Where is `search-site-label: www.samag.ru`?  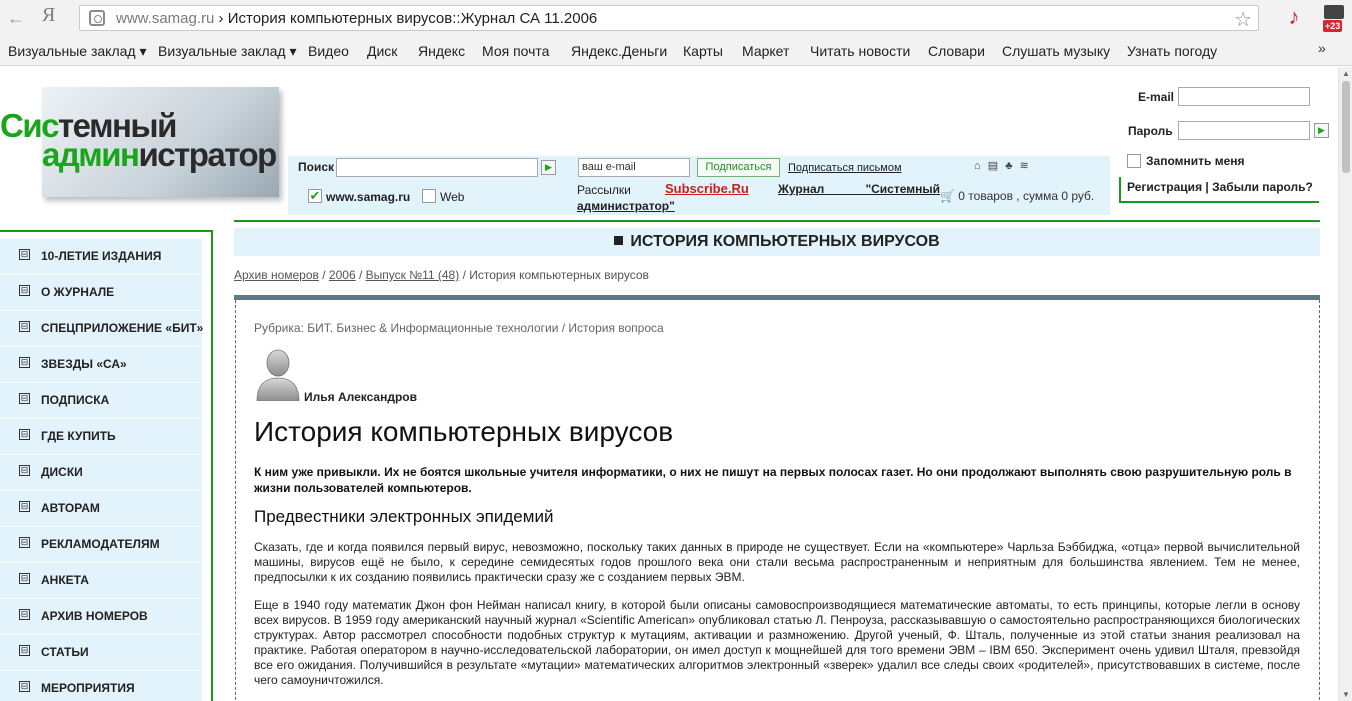 search-site-label: www.samag.ru is located at coordinates (368, 197).